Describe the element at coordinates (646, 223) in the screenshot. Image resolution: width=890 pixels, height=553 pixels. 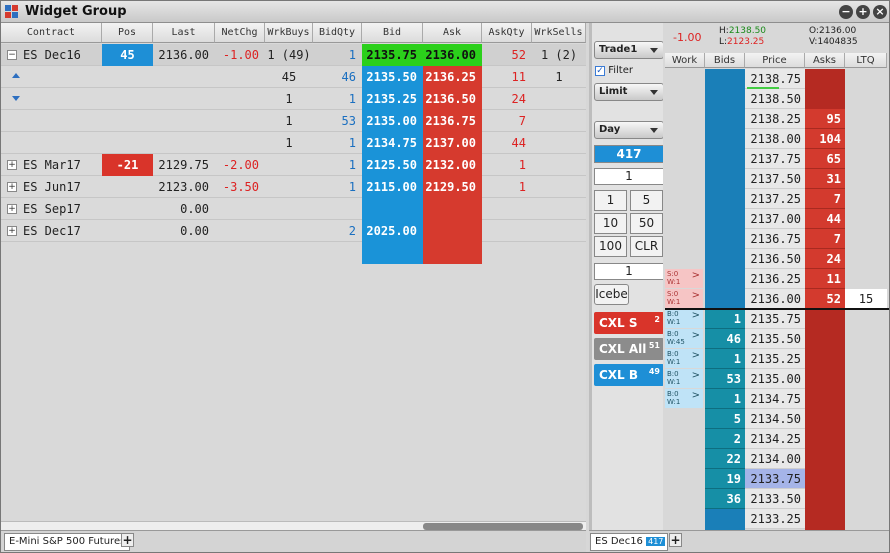
I see `qty-button-50: 50` at that location.